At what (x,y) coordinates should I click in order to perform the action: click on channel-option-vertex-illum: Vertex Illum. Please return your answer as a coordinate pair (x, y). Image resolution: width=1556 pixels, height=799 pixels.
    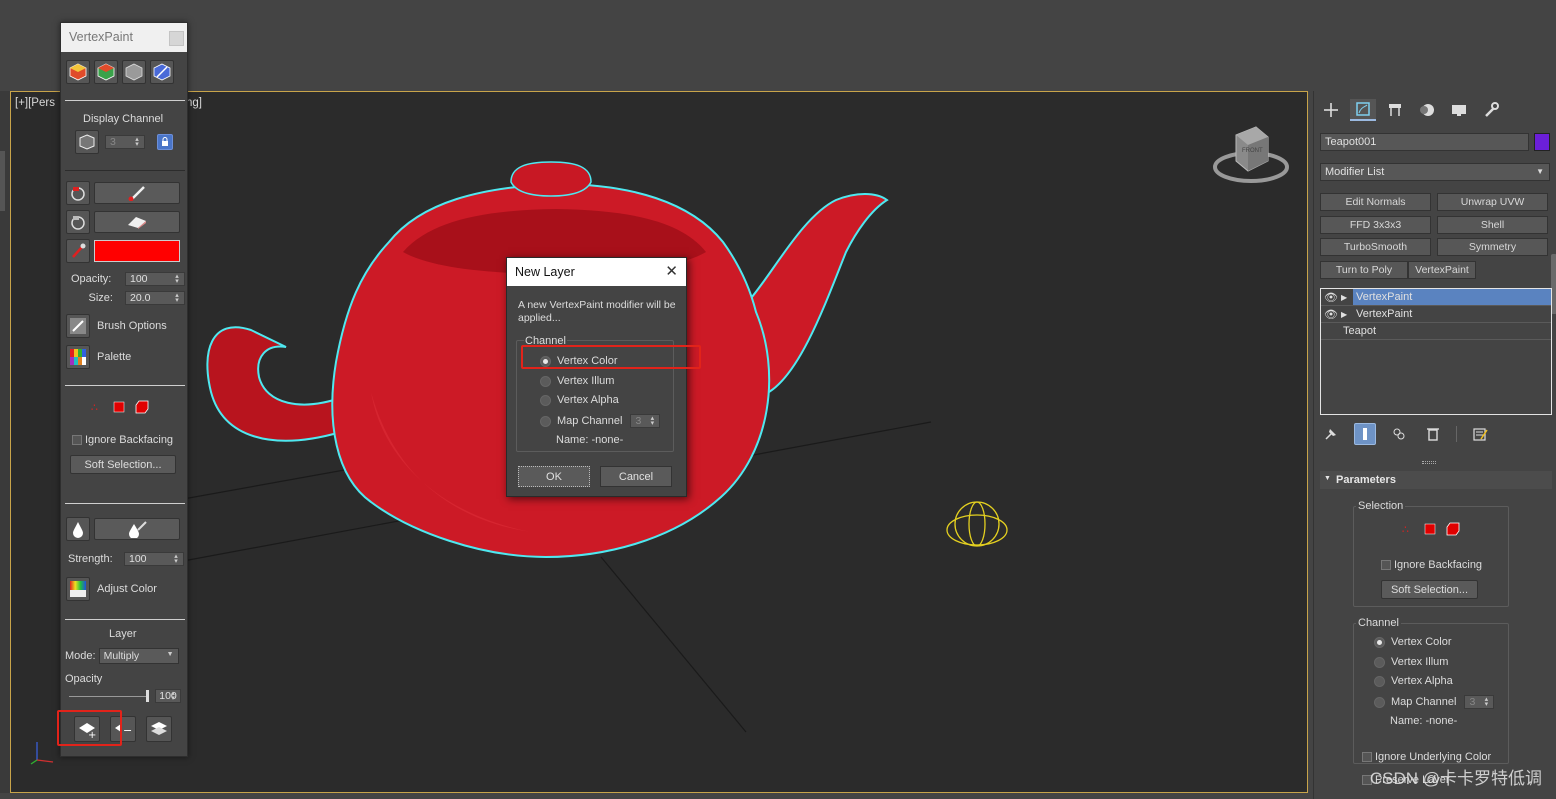
    Looking at the image, I should click on (1411, 662).